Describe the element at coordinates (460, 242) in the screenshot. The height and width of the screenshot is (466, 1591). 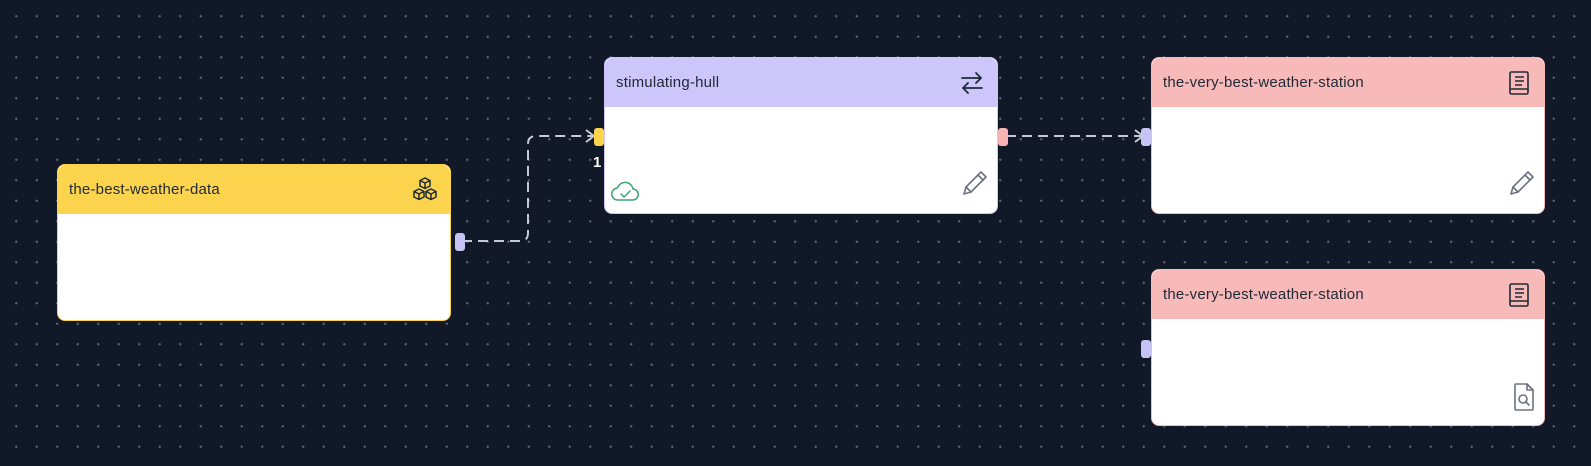
I see `node-dataset-output-handle` at that location.